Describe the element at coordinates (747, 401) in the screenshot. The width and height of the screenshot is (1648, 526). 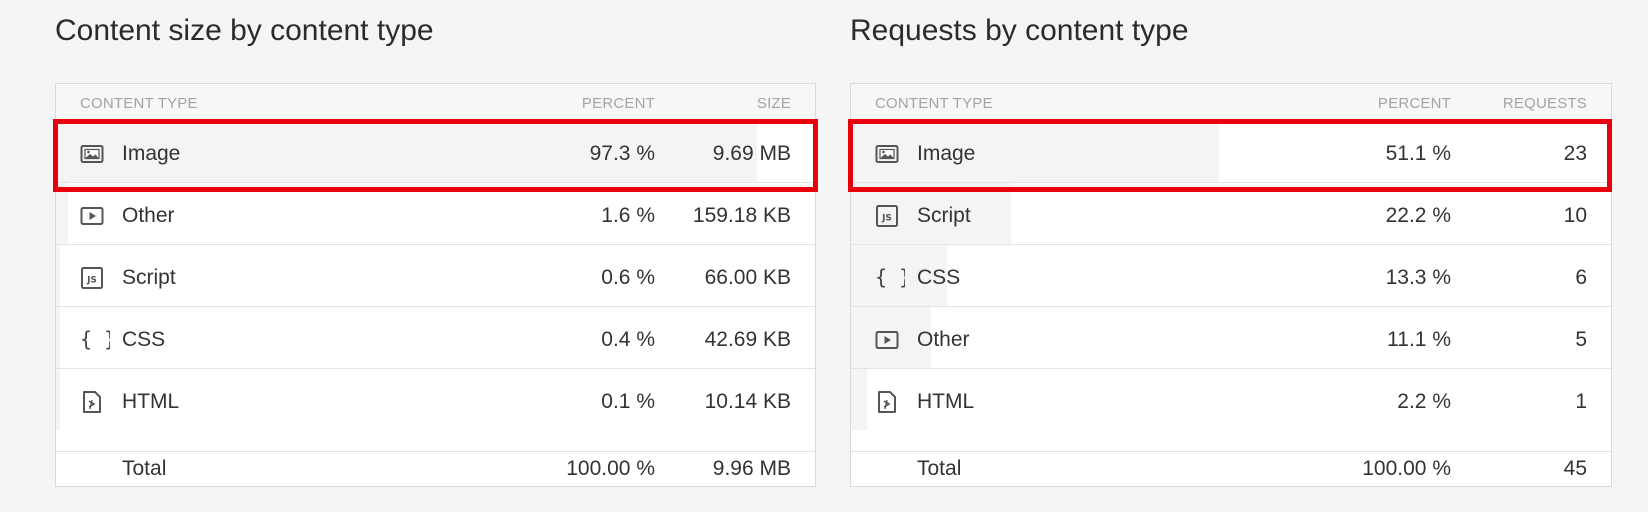
I see `size-value: 10.14 KB` at that location.